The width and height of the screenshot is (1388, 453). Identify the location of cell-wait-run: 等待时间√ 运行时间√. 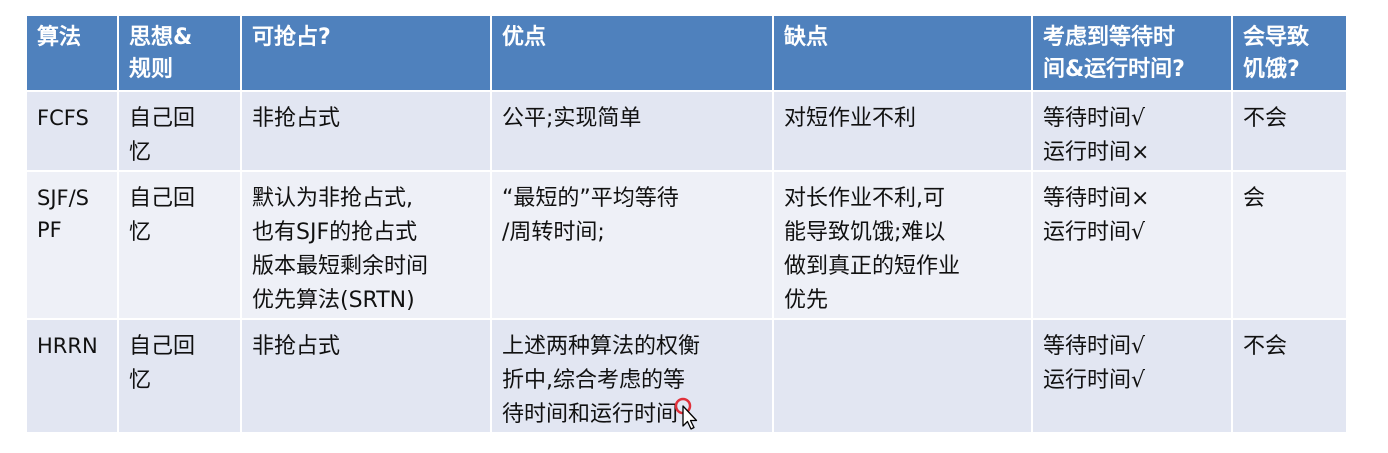
(1132, 376).